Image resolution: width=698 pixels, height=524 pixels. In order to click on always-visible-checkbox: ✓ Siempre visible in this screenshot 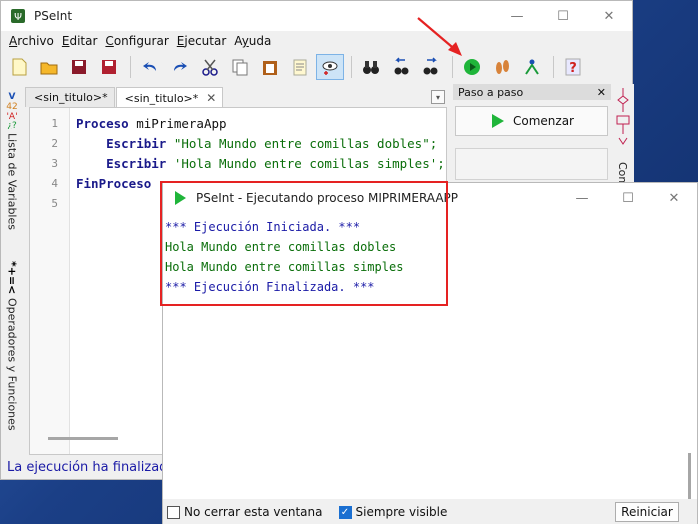, I will do `click(393, 512)`.